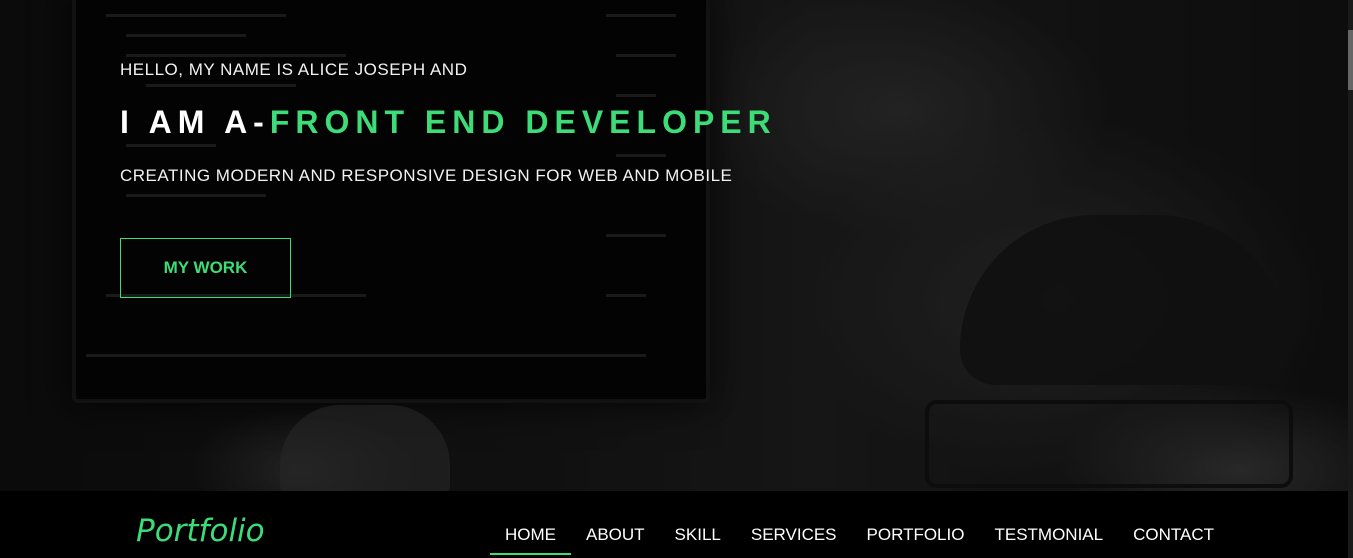  What do you see at coordinates (1350, 60) in the screenshot?
I see `scrollbar-thumb` at bounding box center [1350, 60].